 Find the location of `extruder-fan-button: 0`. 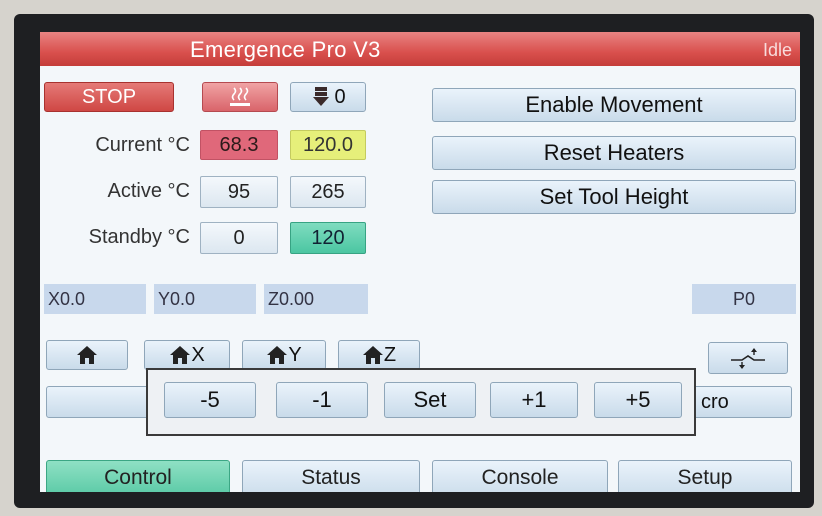

extruder-fan-button: 0 is located at coordinates (328, 97).